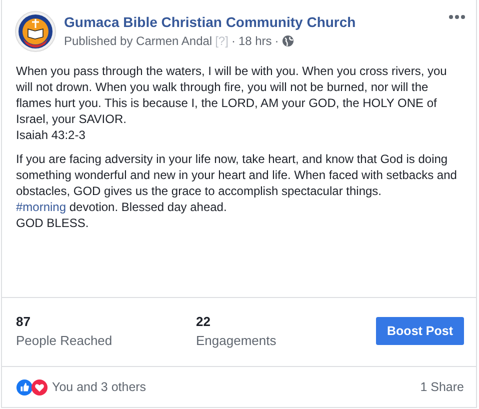 The image size is (479, 409). What do you see at coordinates (255, 41) in the screenshot?
I see `post-time: 18 hrs` at bounding box center [255, 41].